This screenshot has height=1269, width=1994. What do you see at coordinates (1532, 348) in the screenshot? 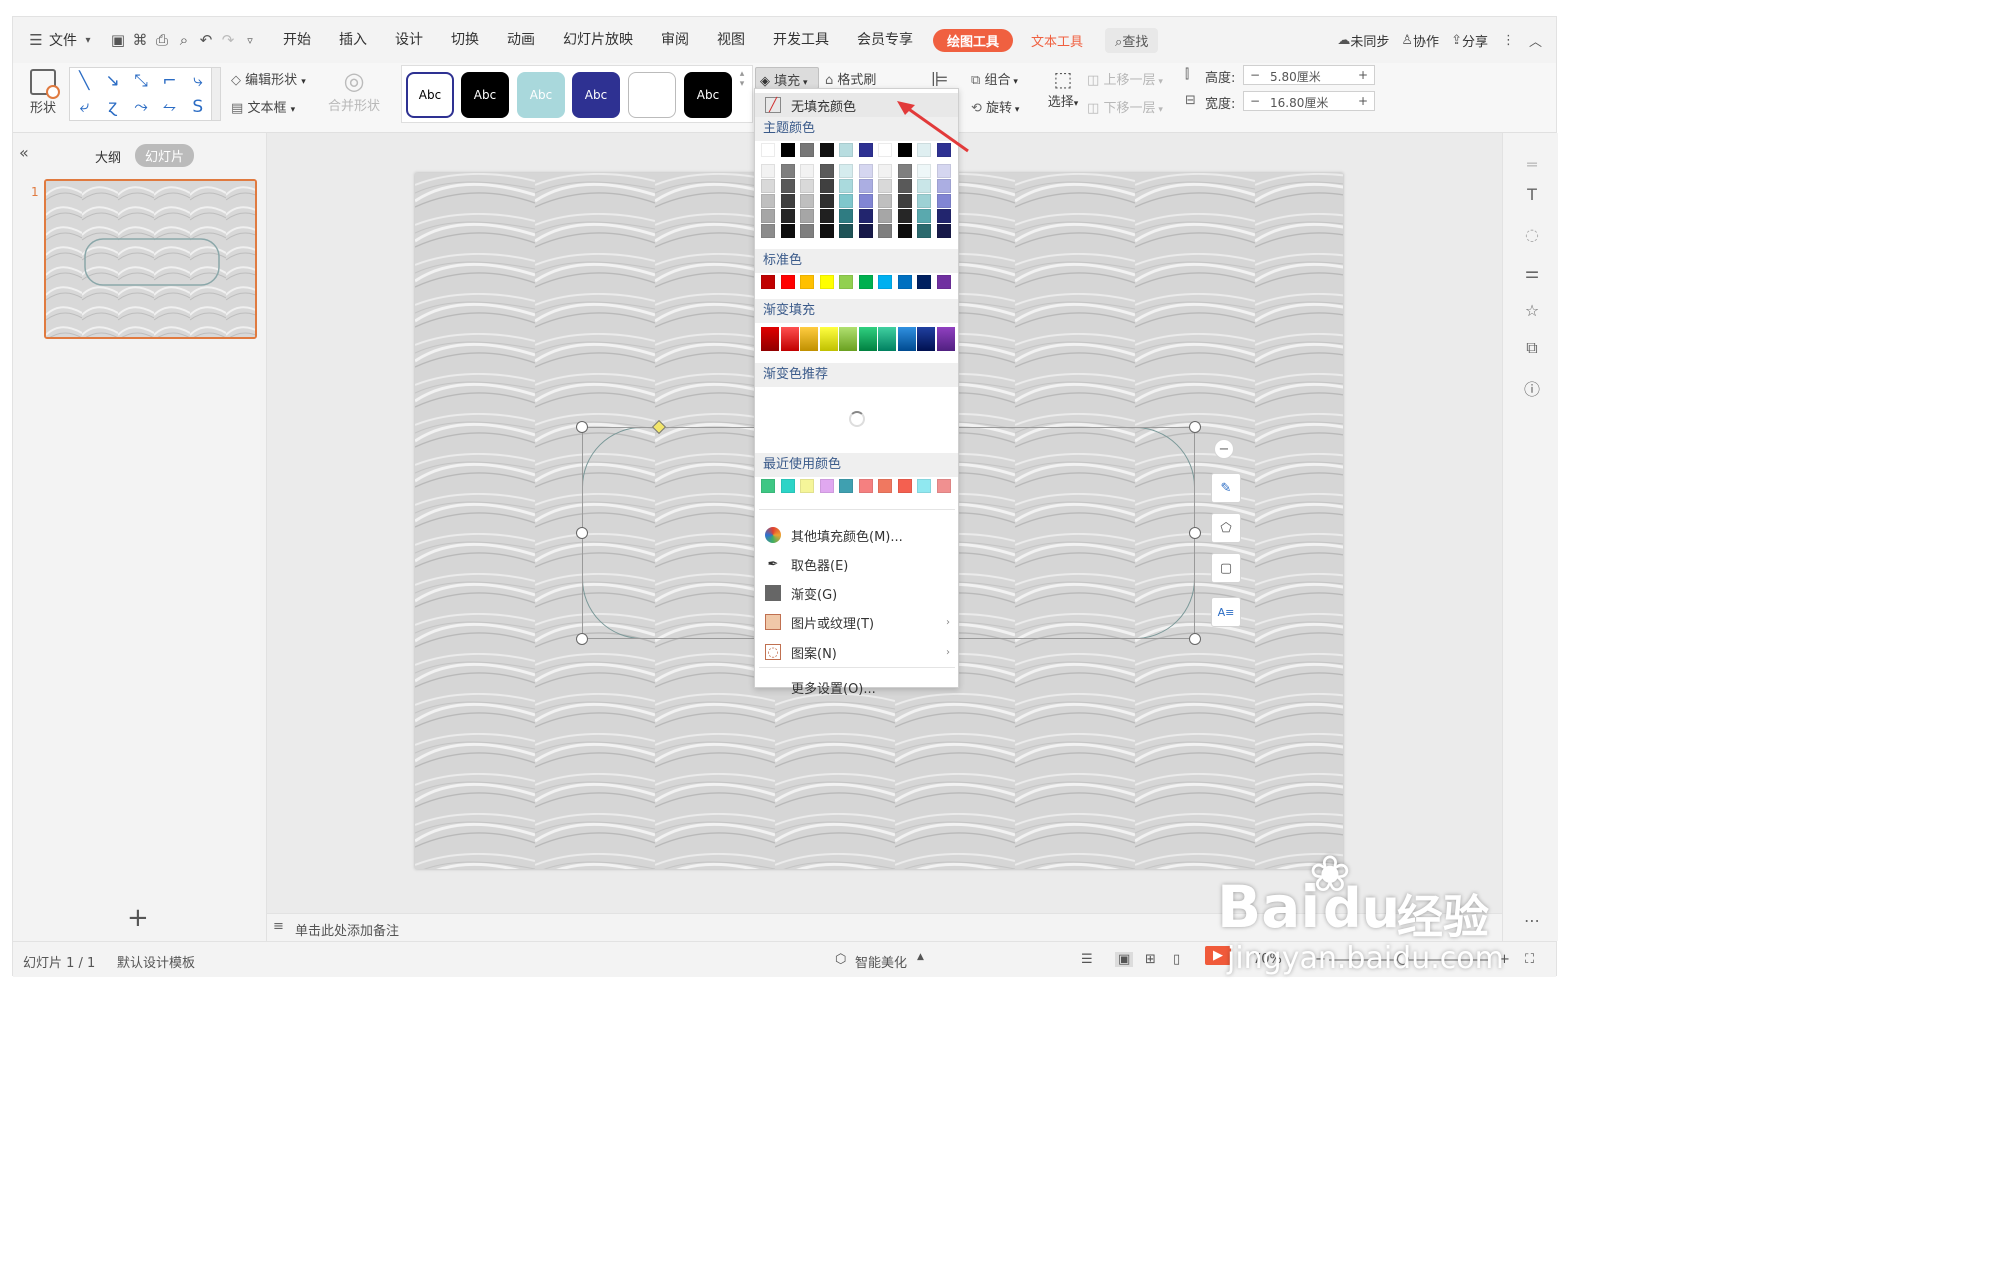
I see `slides-icon: ⧉` at bounding box center [1532, 348].